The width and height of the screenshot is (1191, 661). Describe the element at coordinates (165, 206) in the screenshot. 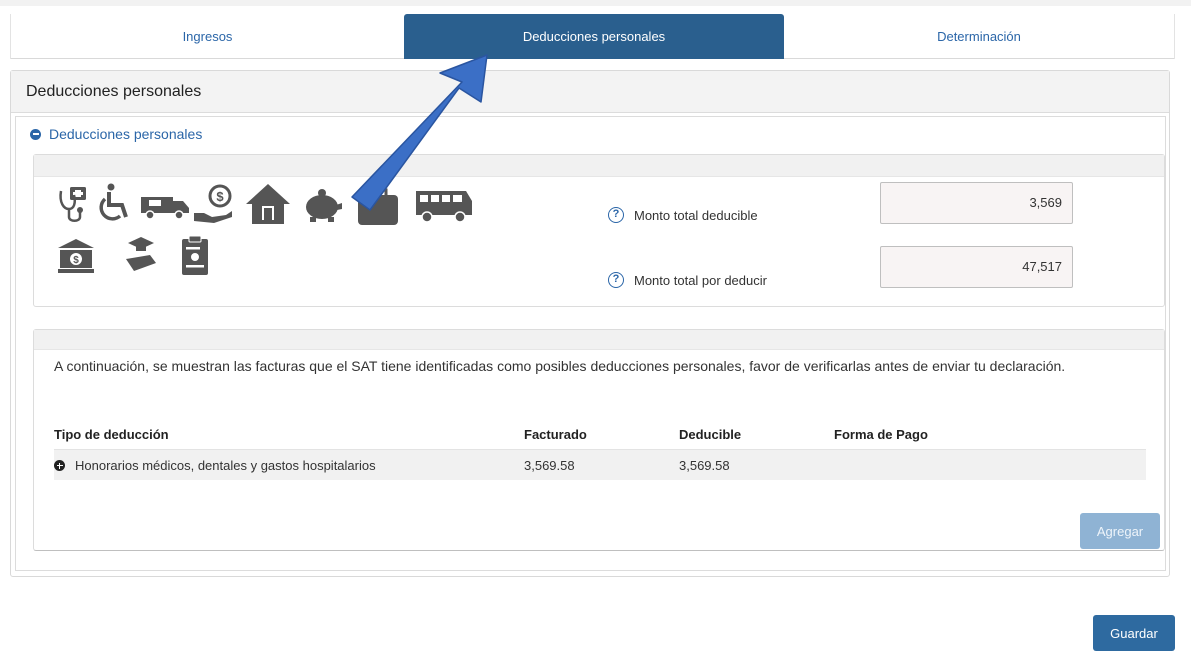

I see `ambulance-icon` at that location.